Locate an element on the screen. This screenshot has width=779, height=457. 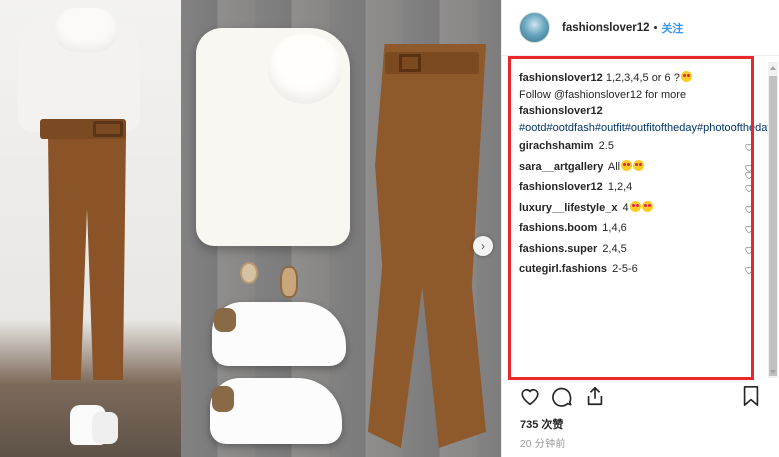
caption-follow-text: Follow @fashionslover12 for more is located at coordinates (603, 94).